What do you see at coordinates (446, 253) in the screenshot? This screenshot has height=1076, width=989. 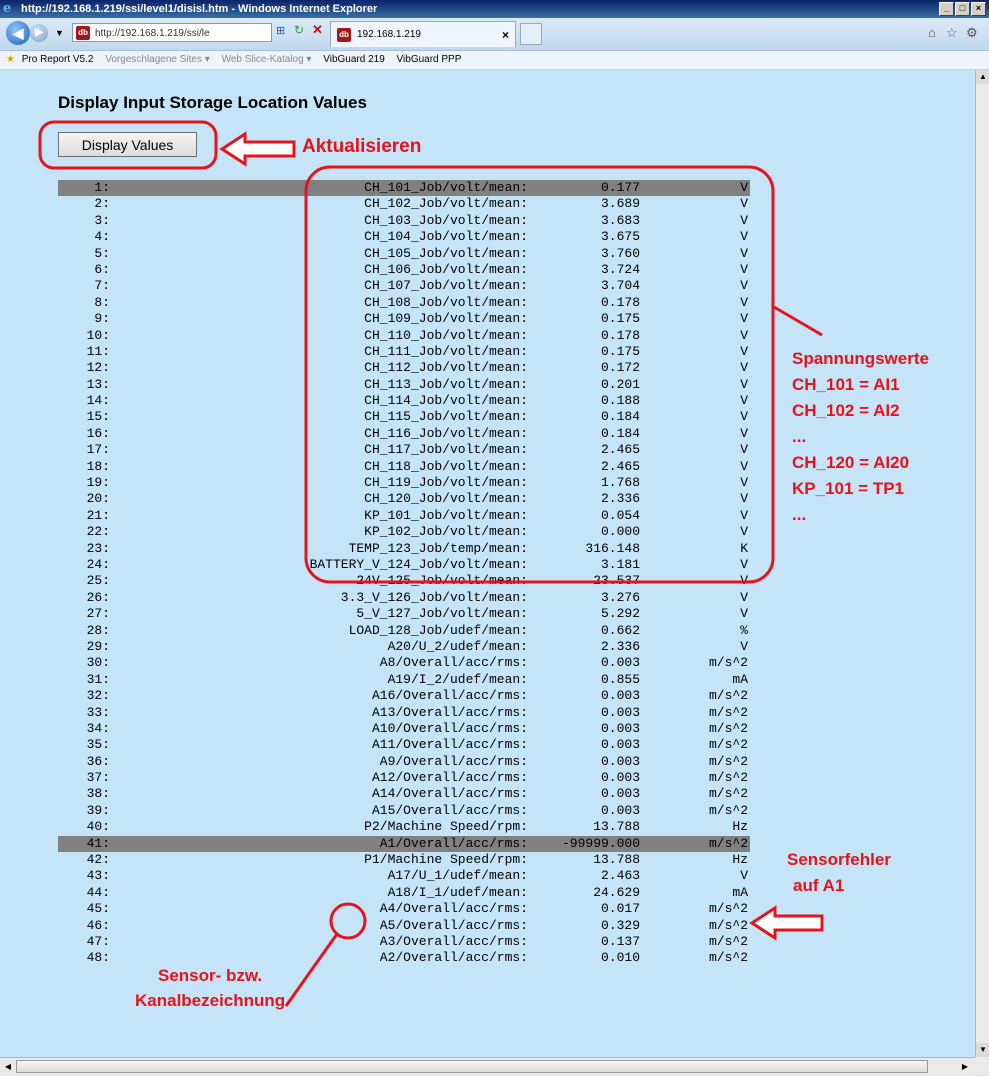 I see `channel-label: CH_105_Job/volt/mean:` at bounding box center [446, 253].